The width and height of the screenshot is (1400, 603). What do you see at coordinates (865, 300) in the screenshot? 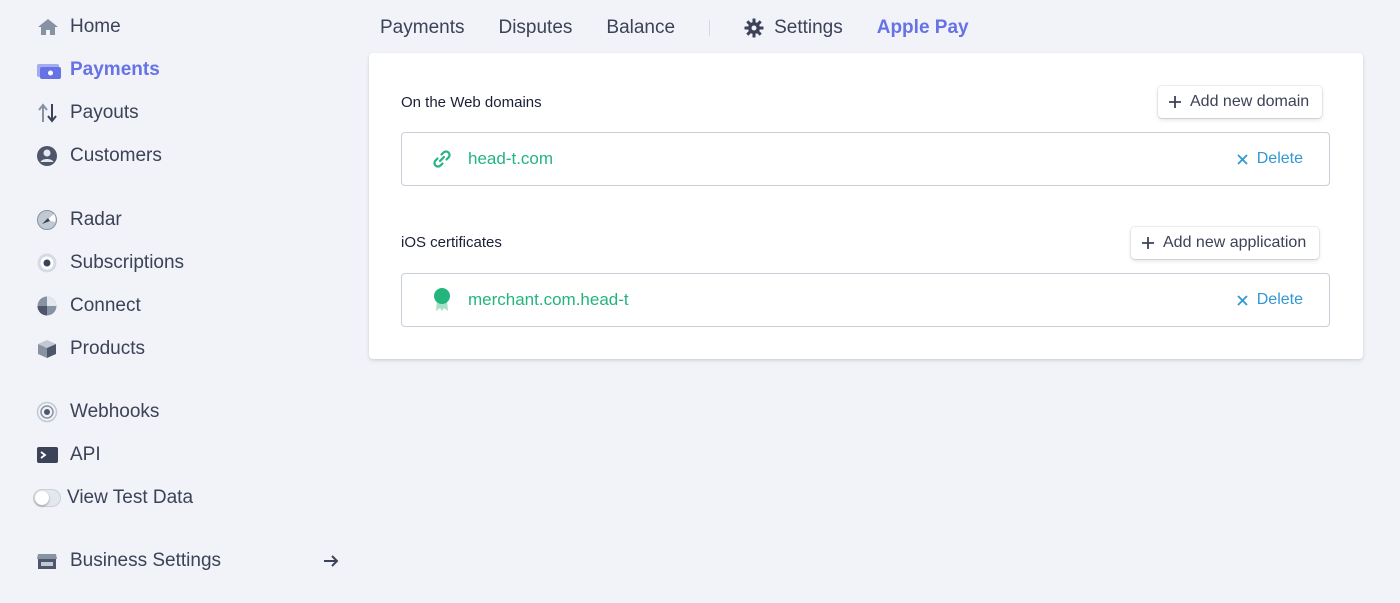
I see `certificate-row: merchant.com.head-t Delete` at bounding box center [865, 300].